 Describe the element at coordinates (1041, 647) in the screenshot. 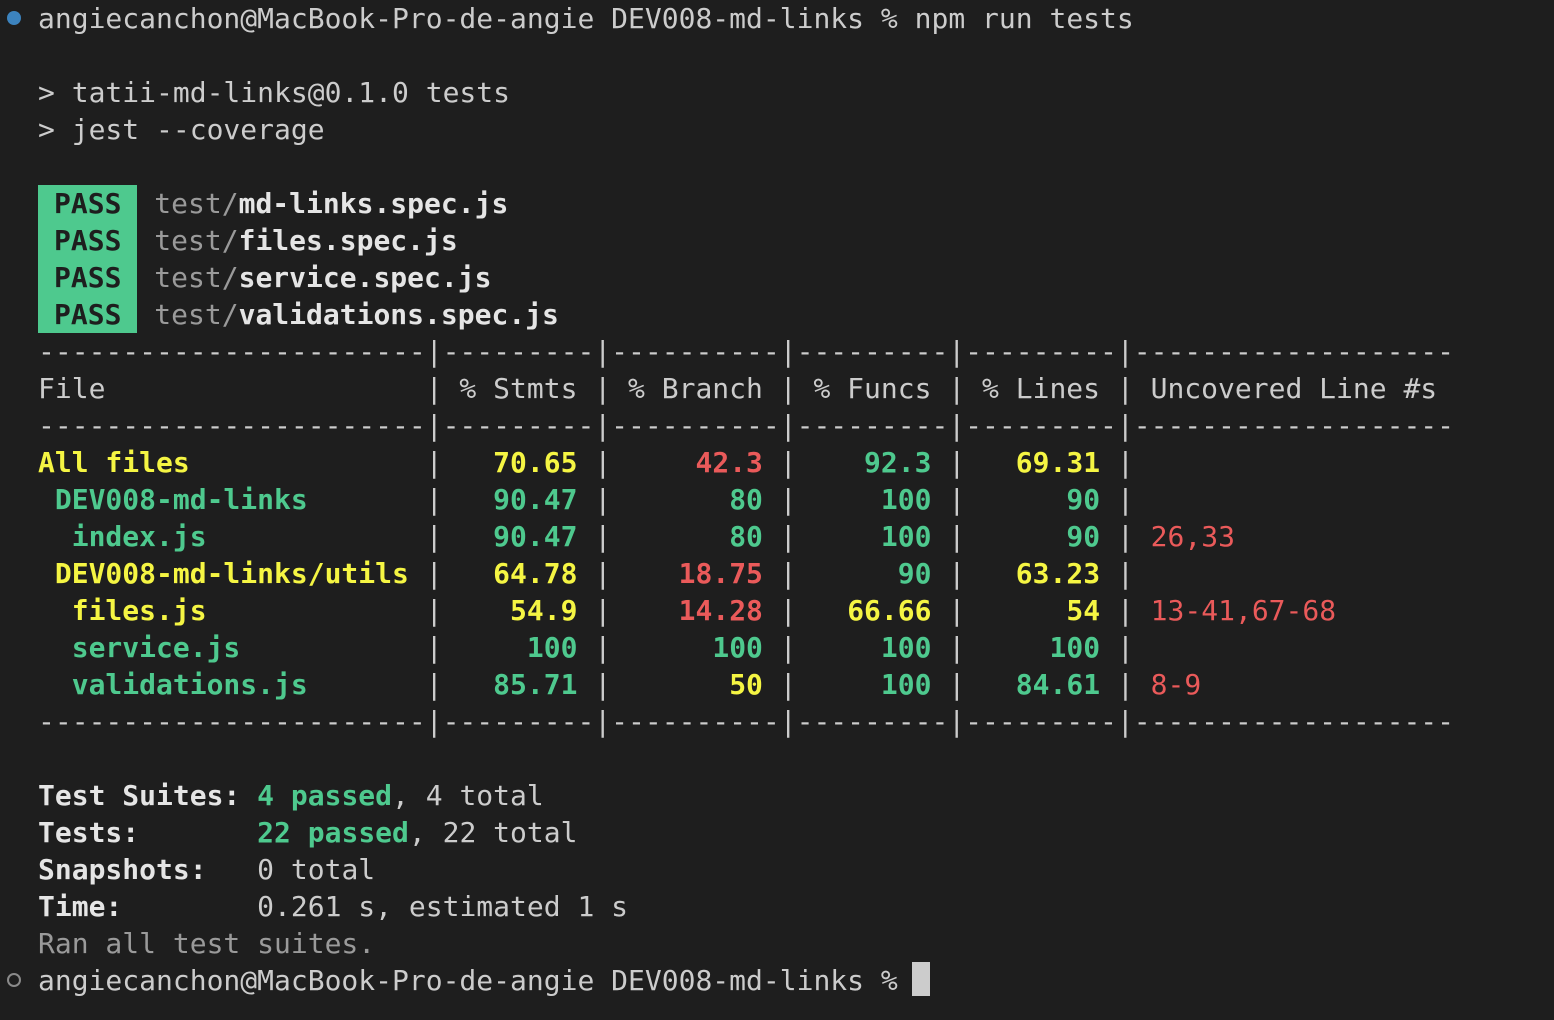

I see `coverage-lines: 100` at that location.